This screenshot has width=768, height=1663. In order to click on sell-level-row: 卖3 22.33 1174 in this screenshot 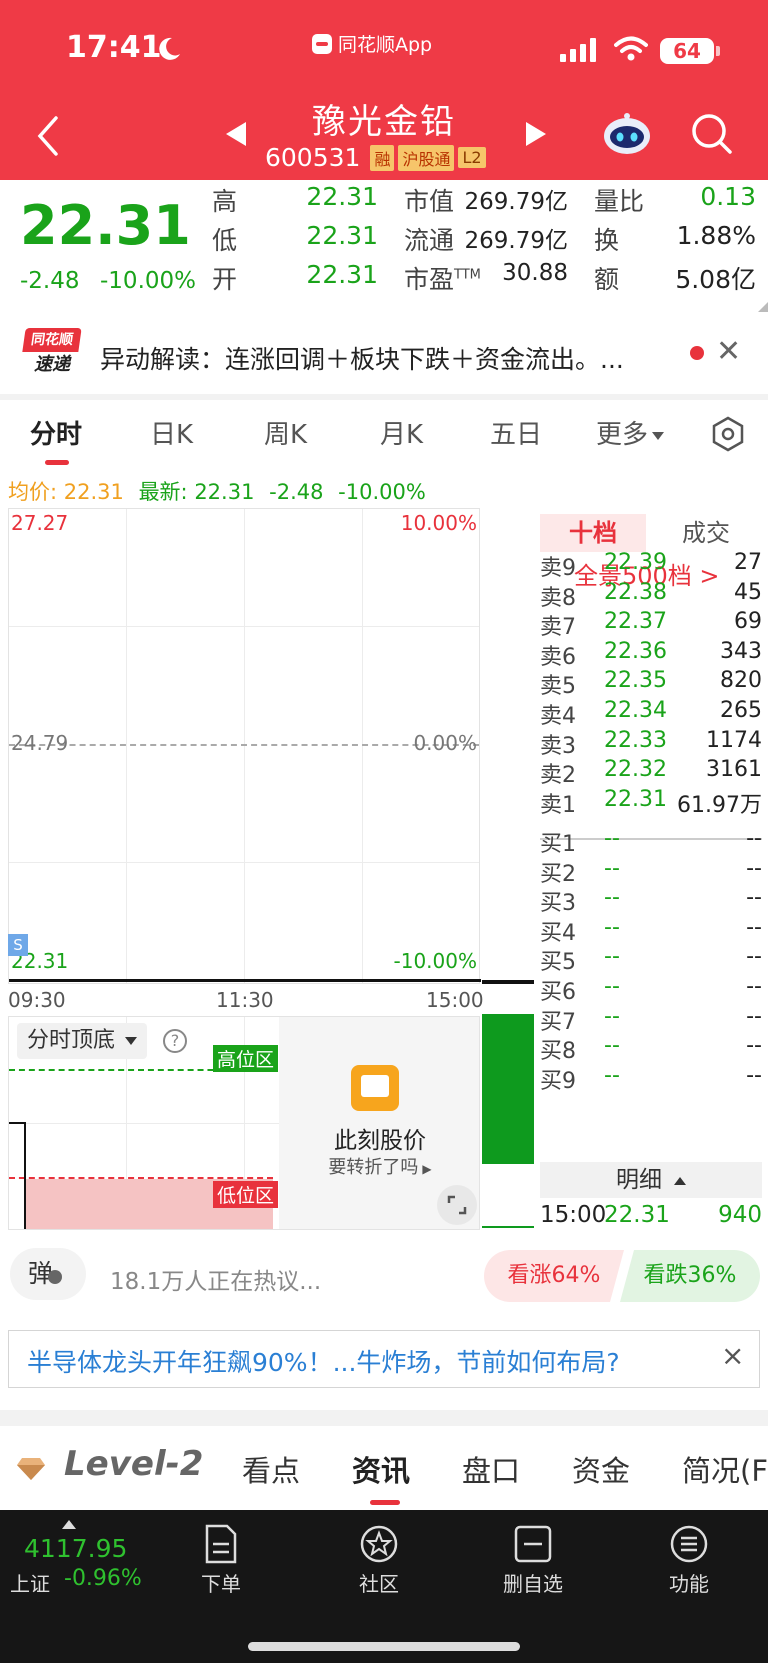, I will do `click(651, 743)`.